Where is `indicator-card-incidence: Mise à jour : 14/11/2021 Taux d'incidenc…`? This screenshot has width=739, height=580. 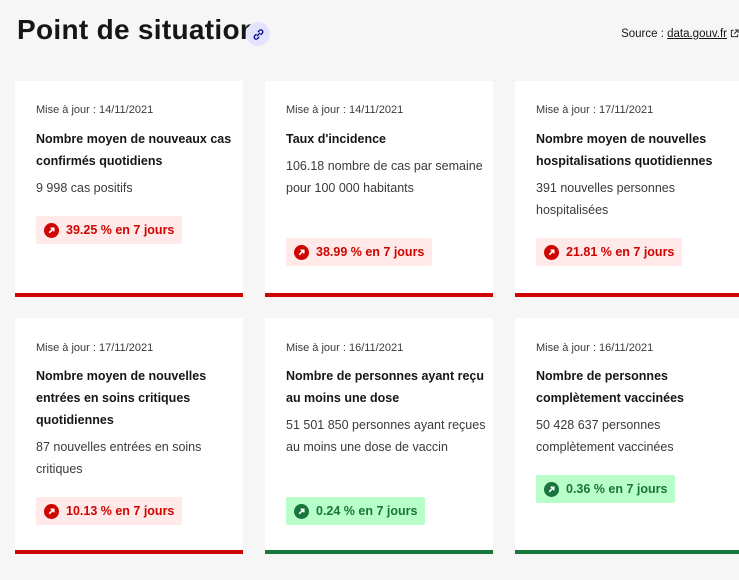
indicator-card-incidence: Mise à jour : 14/11/2021 Taux d'incidenc… is located at coordinates (379, 189).